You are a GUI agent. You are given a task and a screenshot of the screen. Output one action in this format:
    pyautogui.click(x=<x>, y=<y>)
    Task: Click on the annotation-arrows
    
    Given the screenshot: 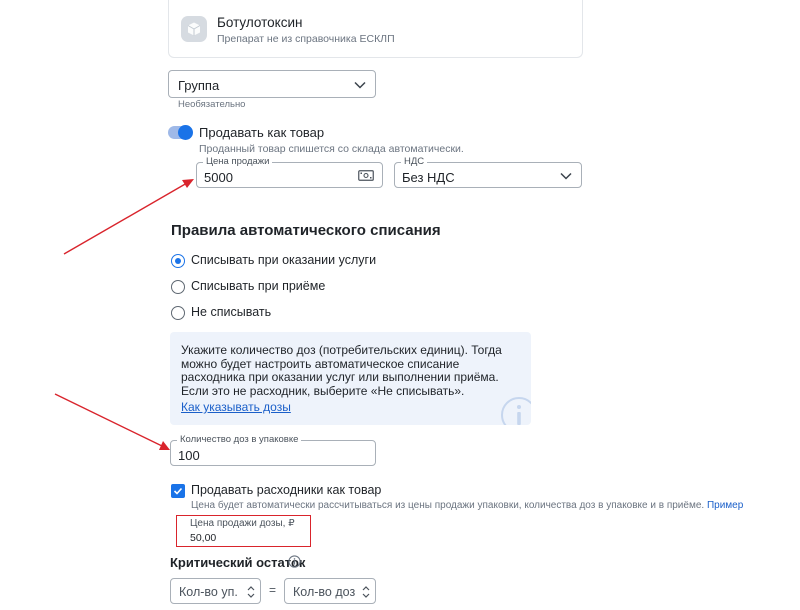 What is the action you would take?
    pyautogui.click(x=124, y=314)
    